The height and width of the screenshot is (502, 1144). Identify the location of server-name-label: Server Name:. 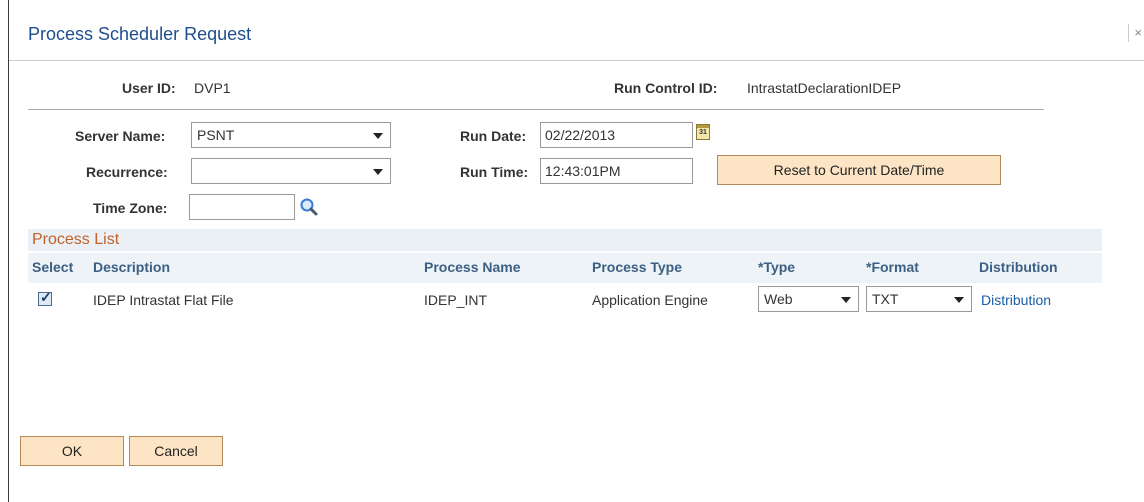
(120, 136).